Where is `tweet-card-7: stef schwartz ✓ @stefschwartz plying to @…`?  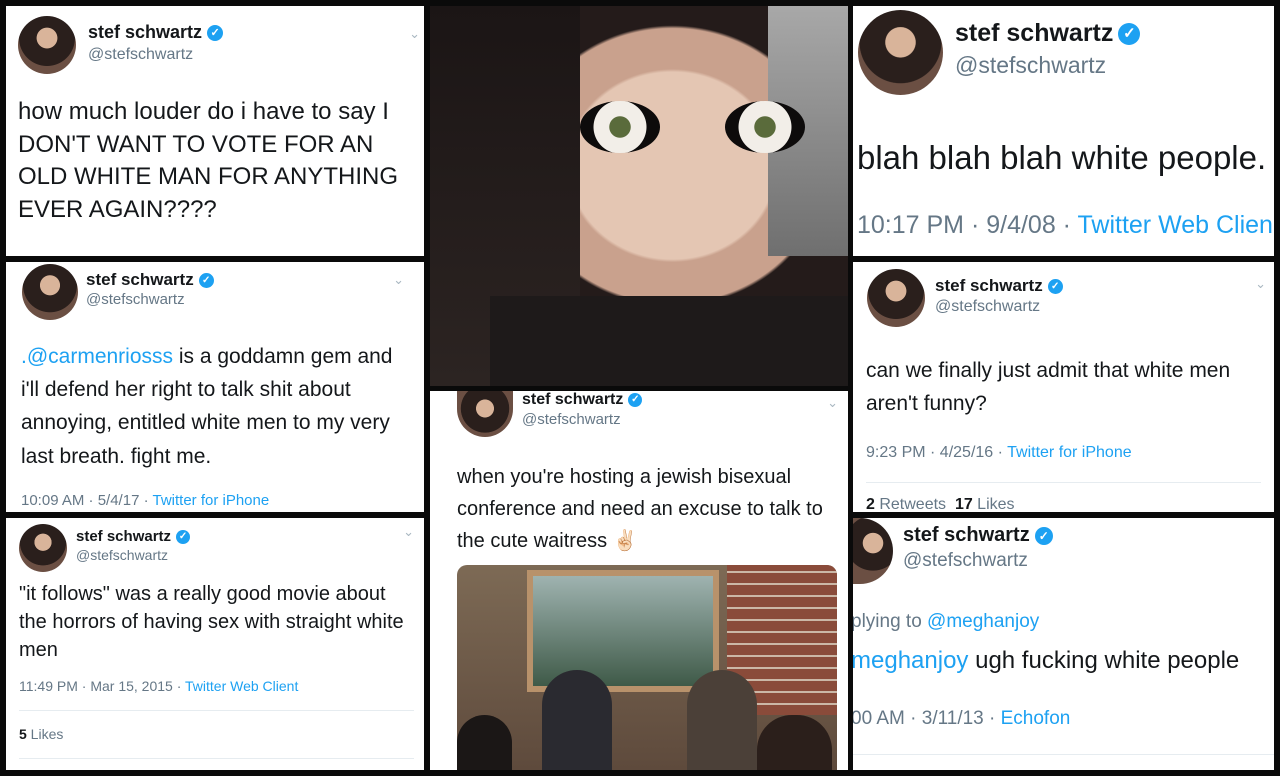 tweet-card-7: stef schwartz ✓ @stefschwartz plying to @… is located at coordinates (1063, 644).